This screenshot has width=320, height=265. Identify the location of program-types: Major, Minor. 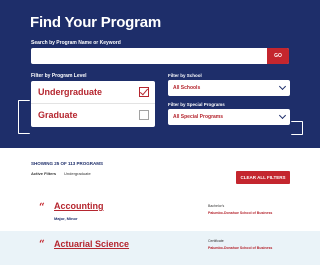
(66, 218).